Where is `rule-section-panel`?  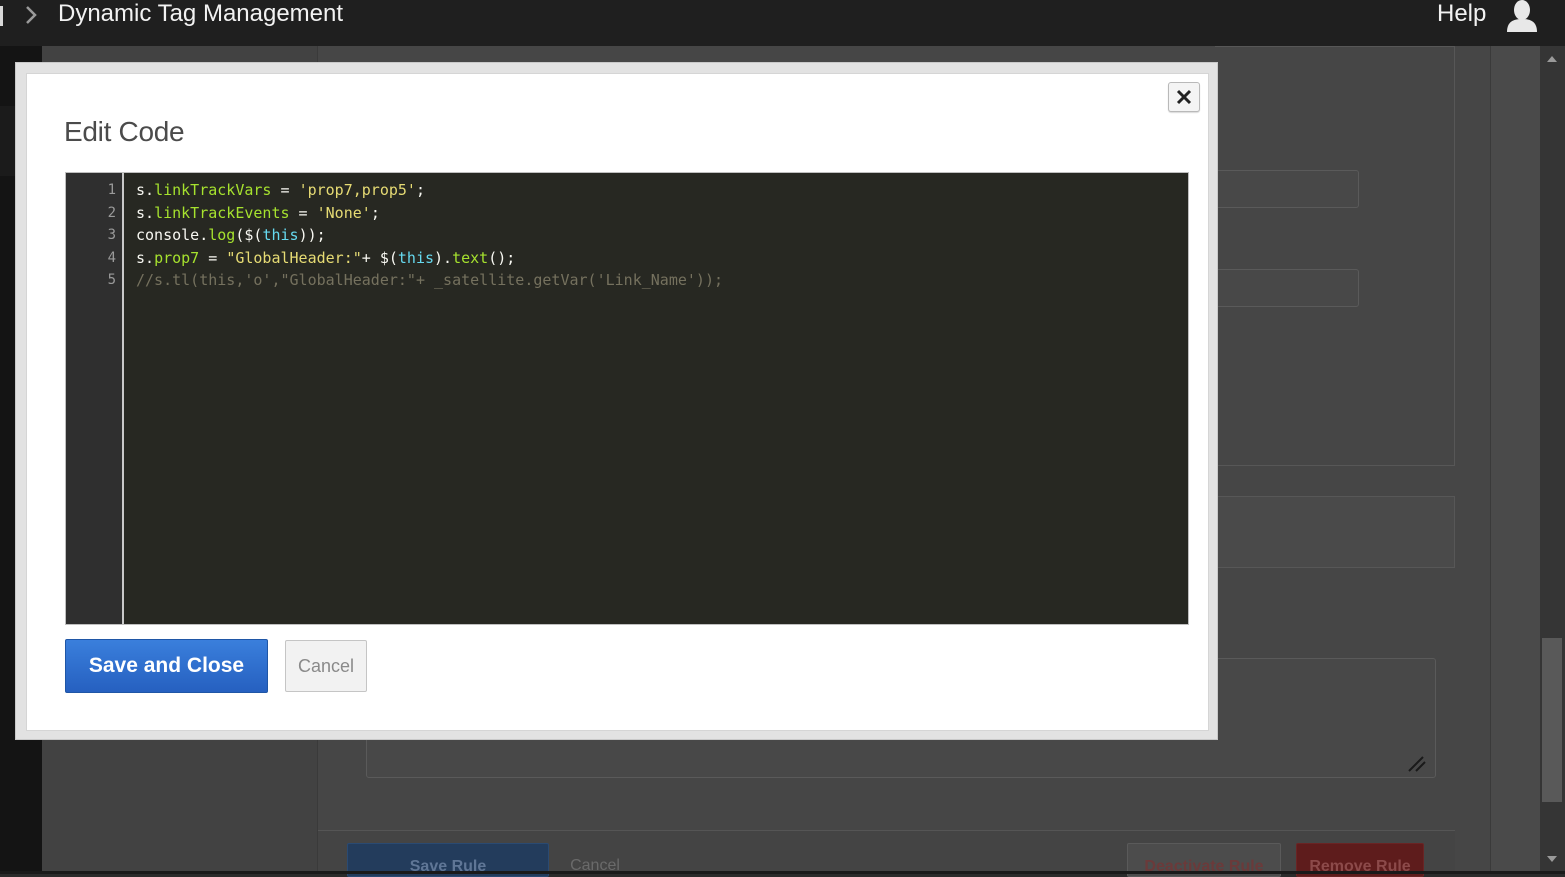
rule-section-panel is located at coordinates (1335, 256).